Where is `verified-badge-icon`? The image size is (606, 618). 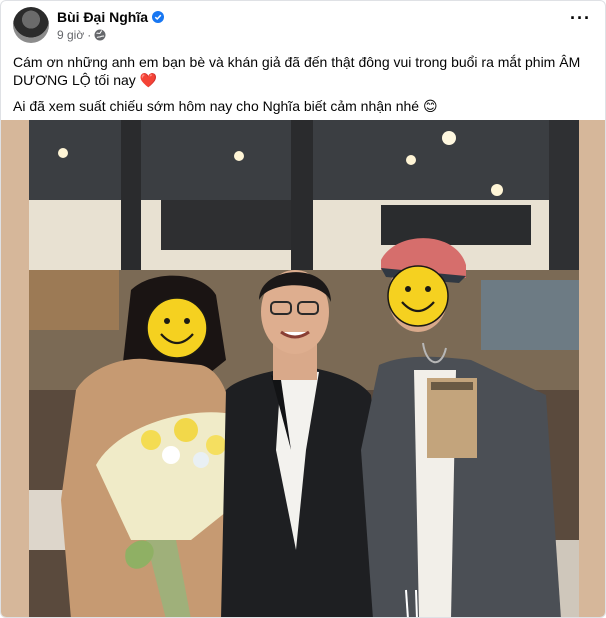 verified-badge-icon is located at coordinates (158, 17).